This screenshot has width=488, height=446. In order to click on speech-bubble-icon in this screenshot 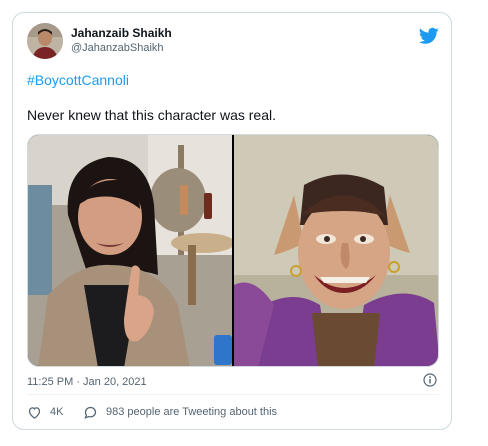, I will do `click(90, 412)`.